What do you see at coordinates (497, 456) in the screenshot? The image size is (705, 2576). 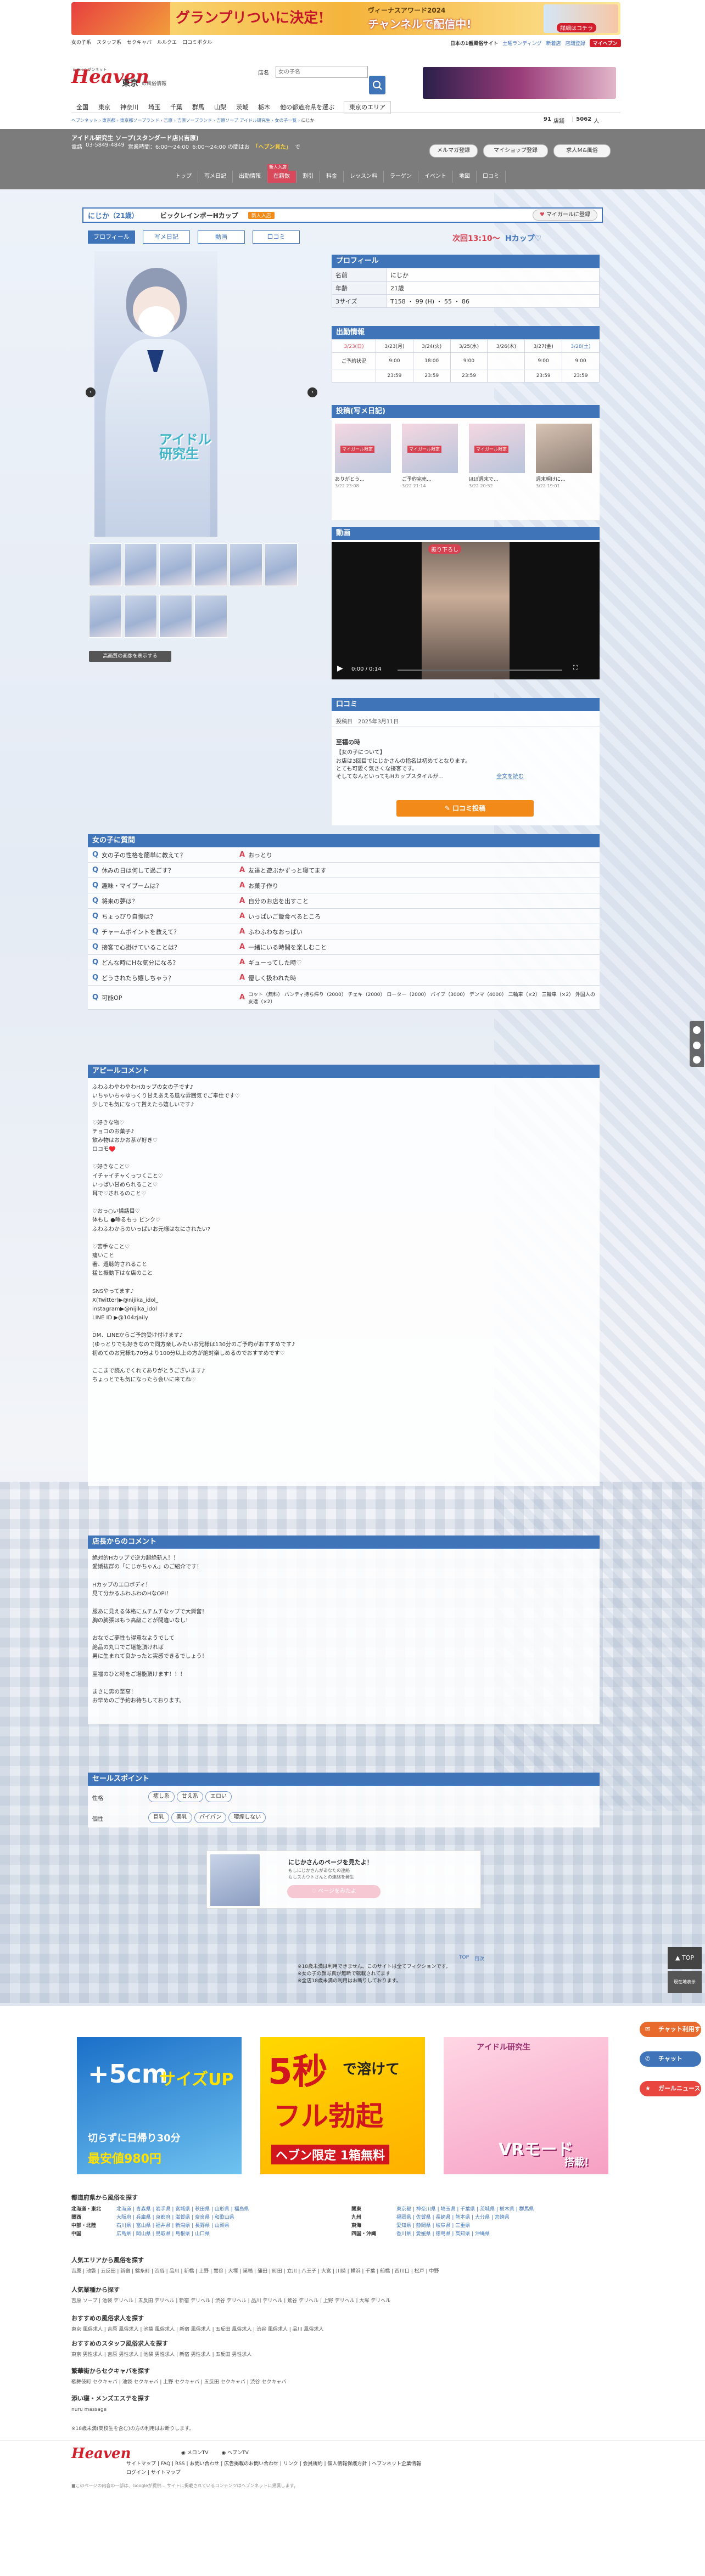 I see `diary-item: マイガール限定 ほぼ週末で... 3/22 20:52` at bounding box center [497, 456].